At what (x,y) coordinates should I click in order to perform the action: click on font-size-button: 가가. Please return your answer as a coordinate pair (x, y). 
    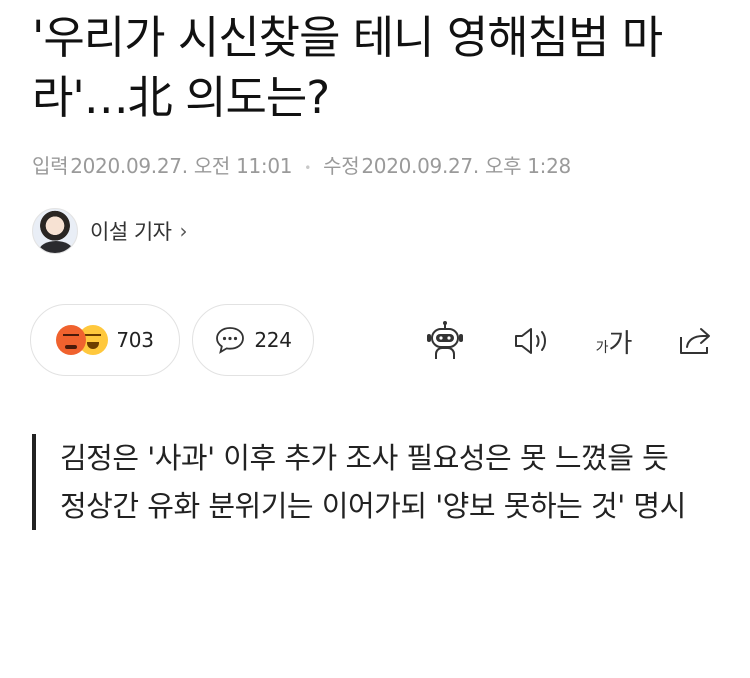
    Looking at the image, I should click on (614, 341).